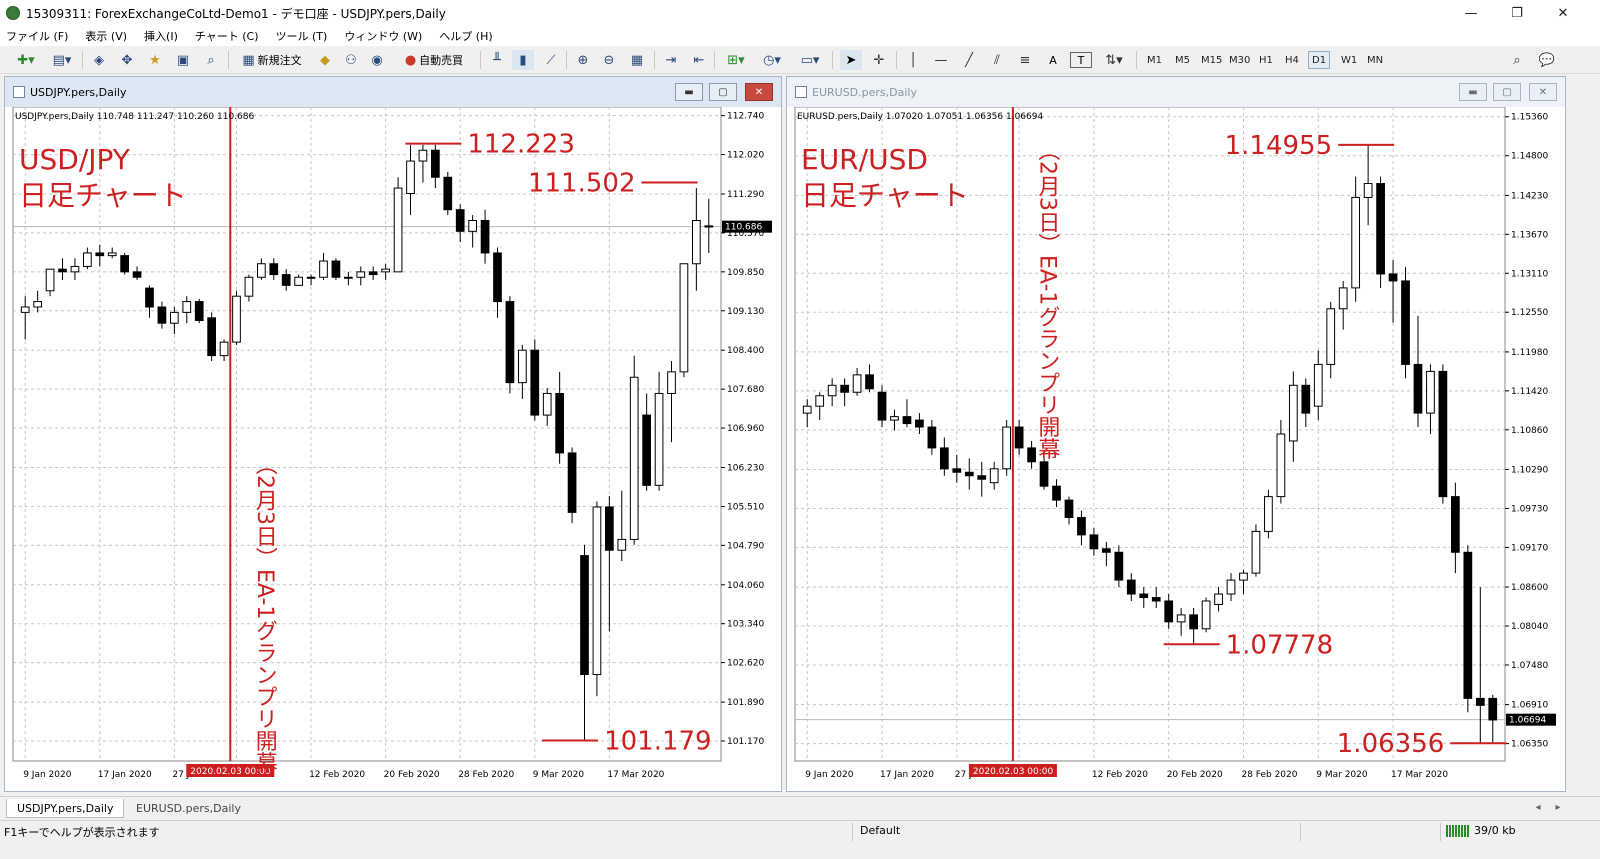 The width and height of the screenshot is (1600, 859). What do you see at coordinates (913, 60) in the screenshot?
I see `vertical-line-icon: │` at bounding box center [913, 60].